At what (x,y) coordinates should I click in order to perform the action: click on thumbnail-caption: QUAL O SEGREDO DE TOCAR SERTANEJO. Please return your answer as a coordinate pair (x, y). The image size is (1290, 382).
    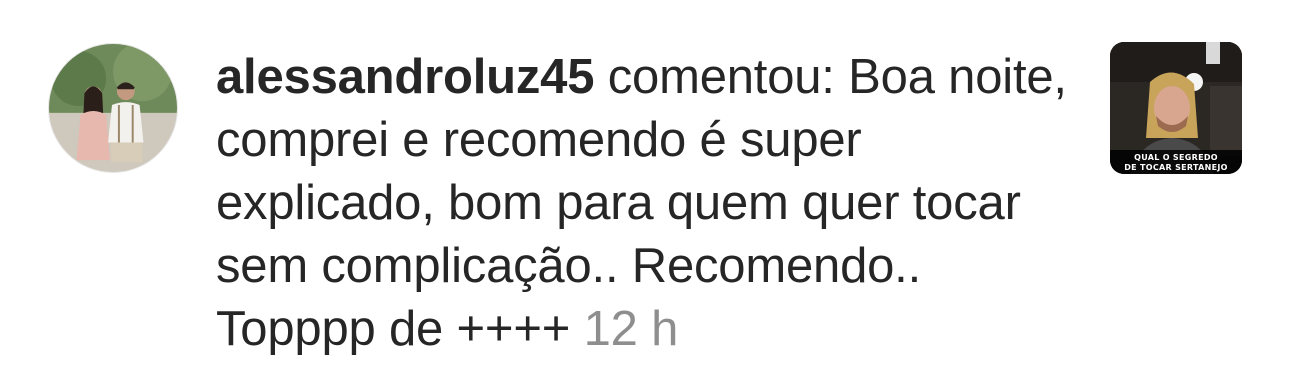
    Looking at the image, I should click on (1176, 162).